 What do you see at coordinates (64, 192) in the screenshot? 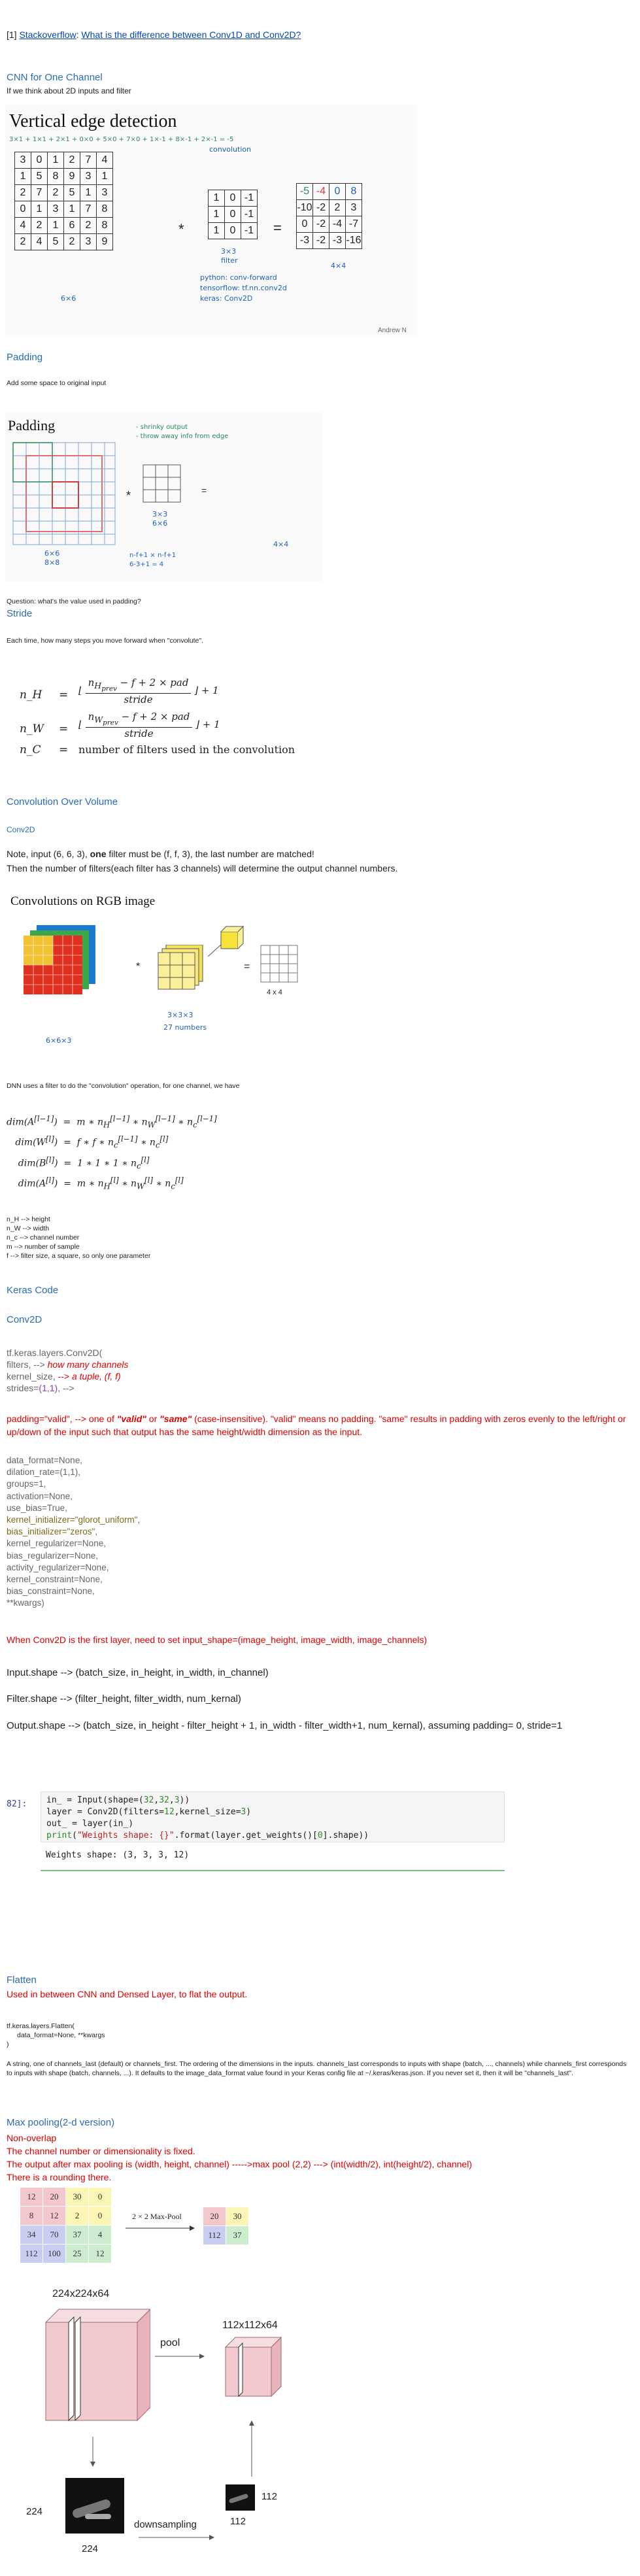
I see `vedge-input-row: 272513` at bounding box center [64, 192].